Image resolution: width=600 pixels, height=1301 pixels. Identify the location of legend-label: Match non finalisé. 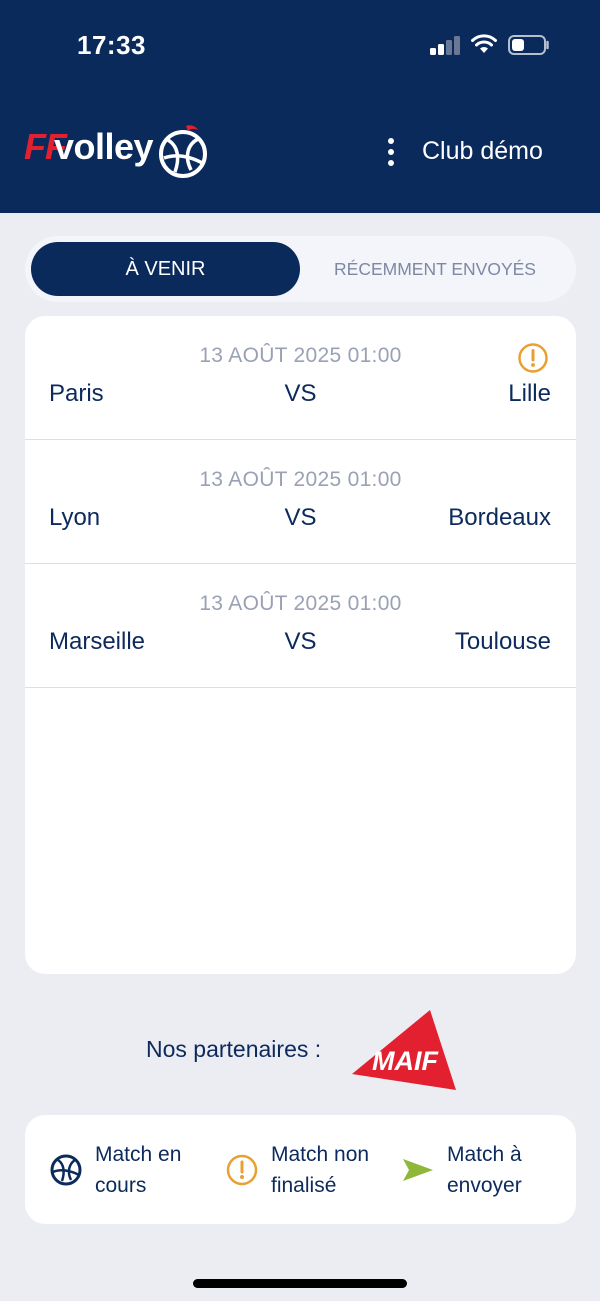
(320, 1170).